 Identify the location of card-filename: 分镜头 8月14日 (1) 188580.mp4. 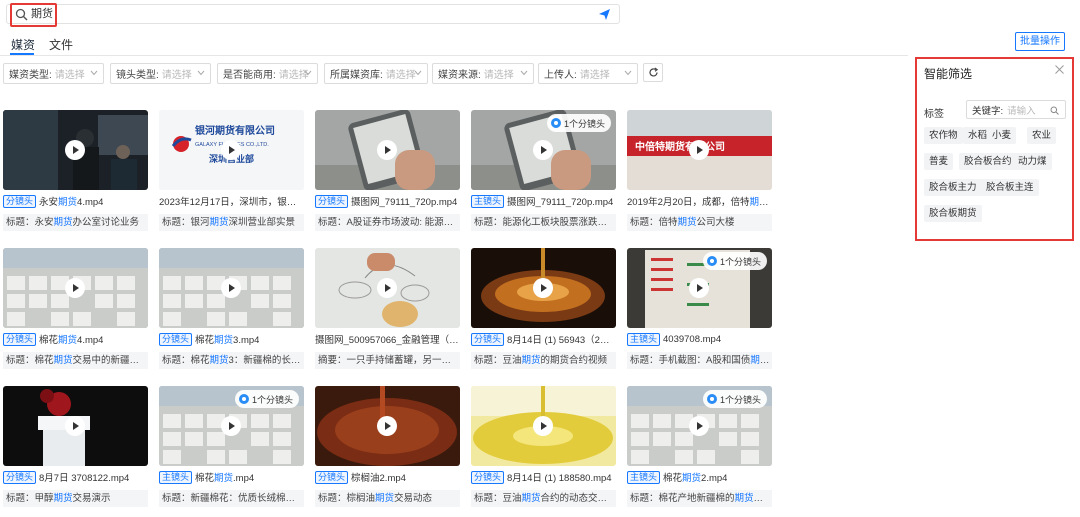
(543, 477).